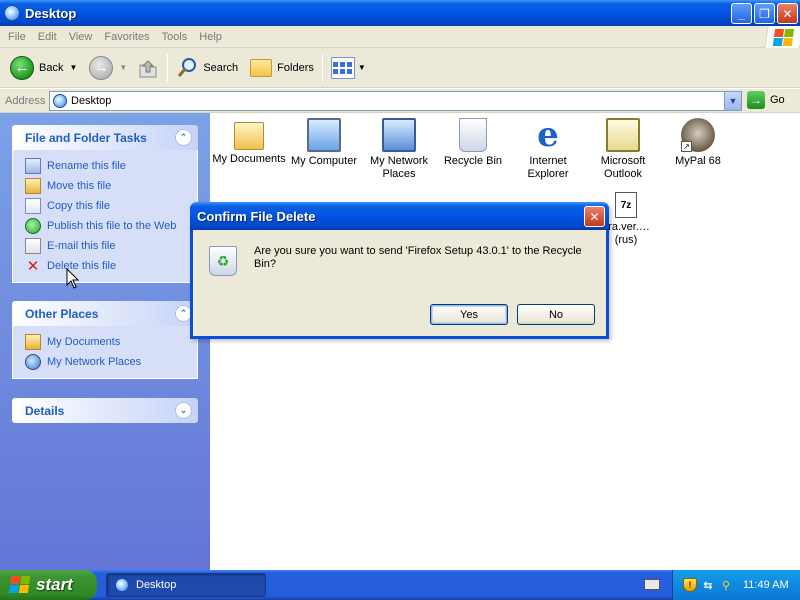 The image size is (800, 600). I want to click on details-header: Details ⌄, so click(105, 410).